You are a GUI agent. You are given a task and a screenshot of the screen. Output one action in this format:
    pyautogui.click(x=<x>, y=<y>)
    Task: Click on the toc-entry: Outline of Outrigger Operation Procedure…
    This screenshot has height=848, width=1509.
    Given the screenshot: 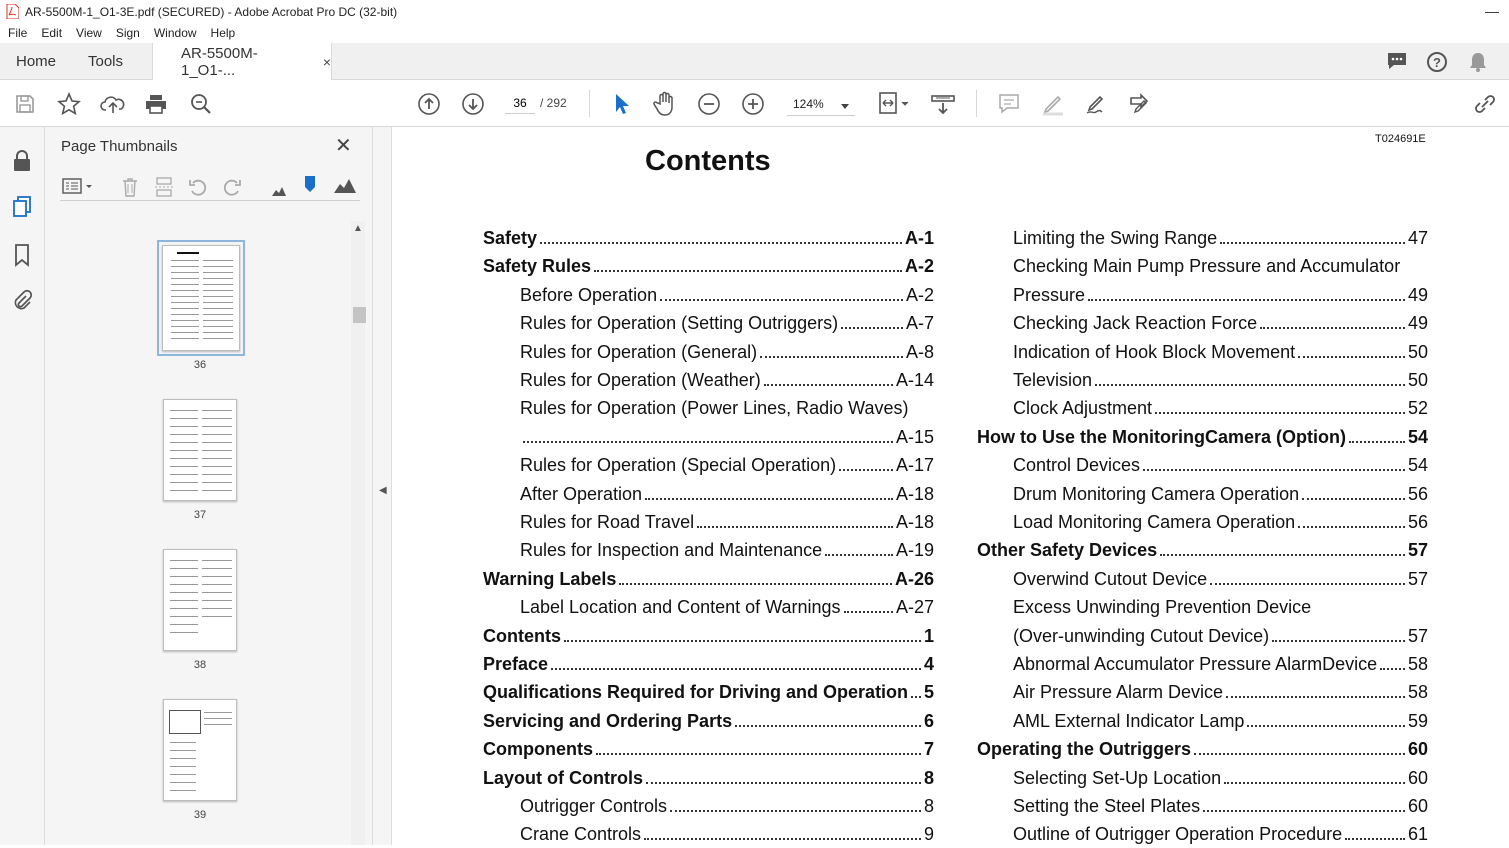 What is the action you would take?
    pyautogui.click(x=1220, y=836)
    